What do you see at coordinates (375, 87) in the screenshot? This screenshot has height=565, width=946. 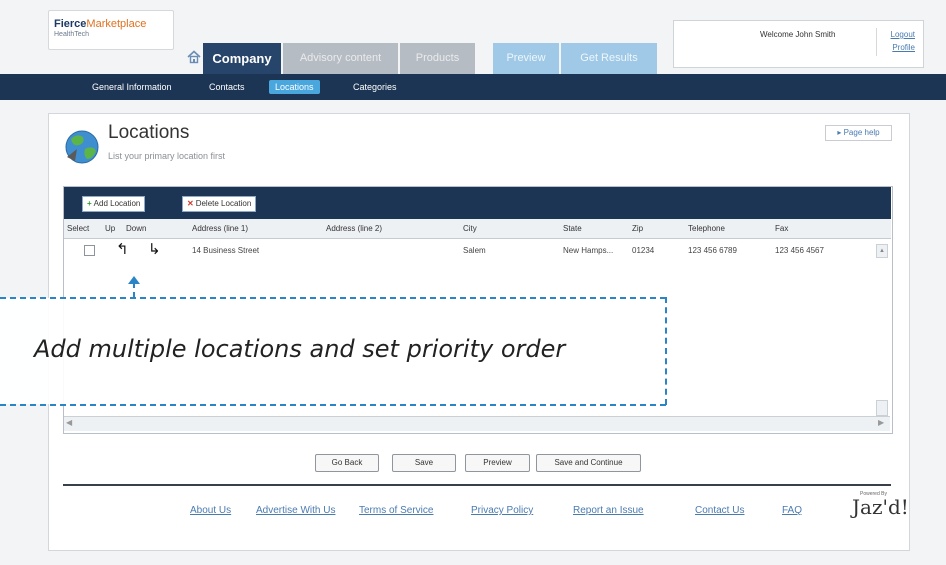 I see `subnav-categories: Categories` at bounding box center [375, 87].